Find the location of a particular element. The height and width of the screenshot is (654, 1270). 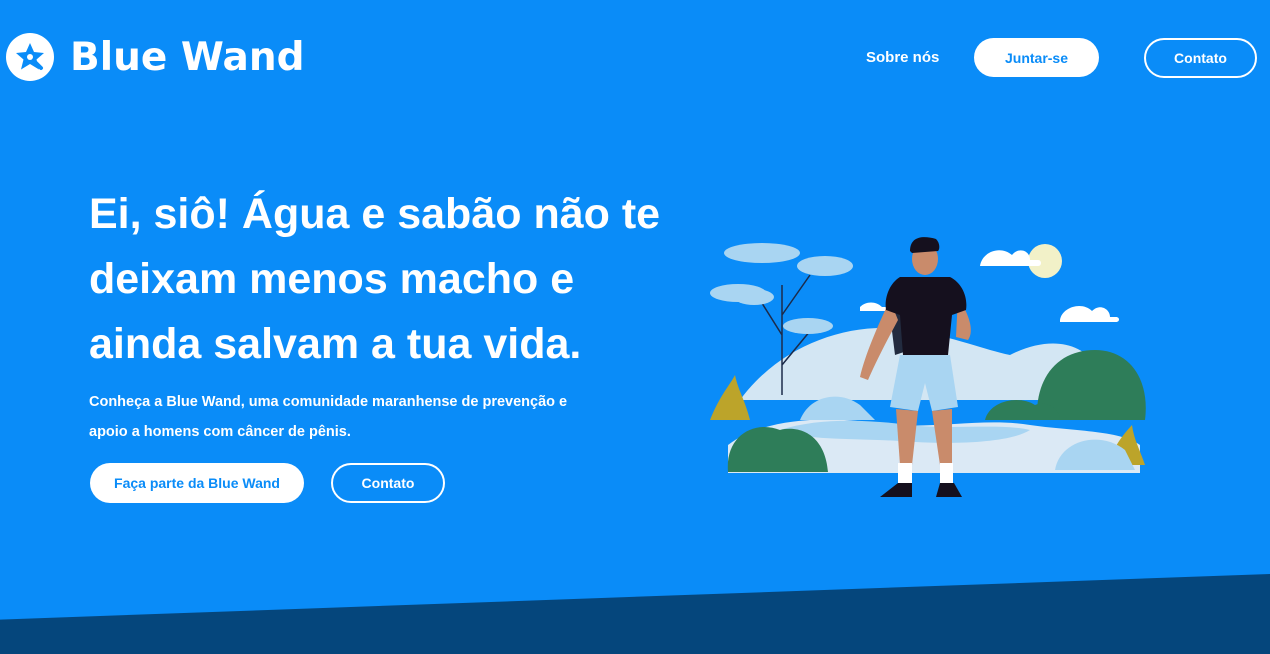

join-community-button: Faça parte da Blue Wand is located at coordinates (197, 483).